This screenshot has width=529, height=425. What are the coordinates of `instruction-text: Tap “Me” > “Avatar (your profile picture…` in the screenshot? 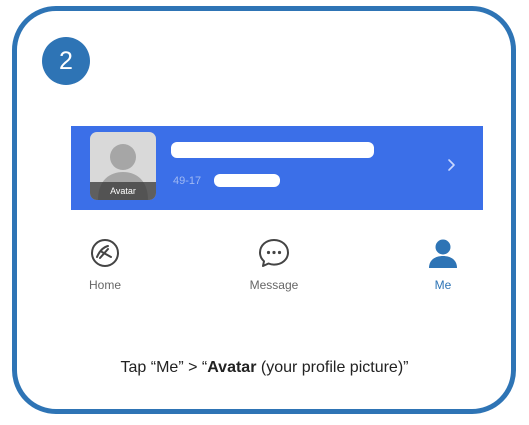 It's located at (264, 368).